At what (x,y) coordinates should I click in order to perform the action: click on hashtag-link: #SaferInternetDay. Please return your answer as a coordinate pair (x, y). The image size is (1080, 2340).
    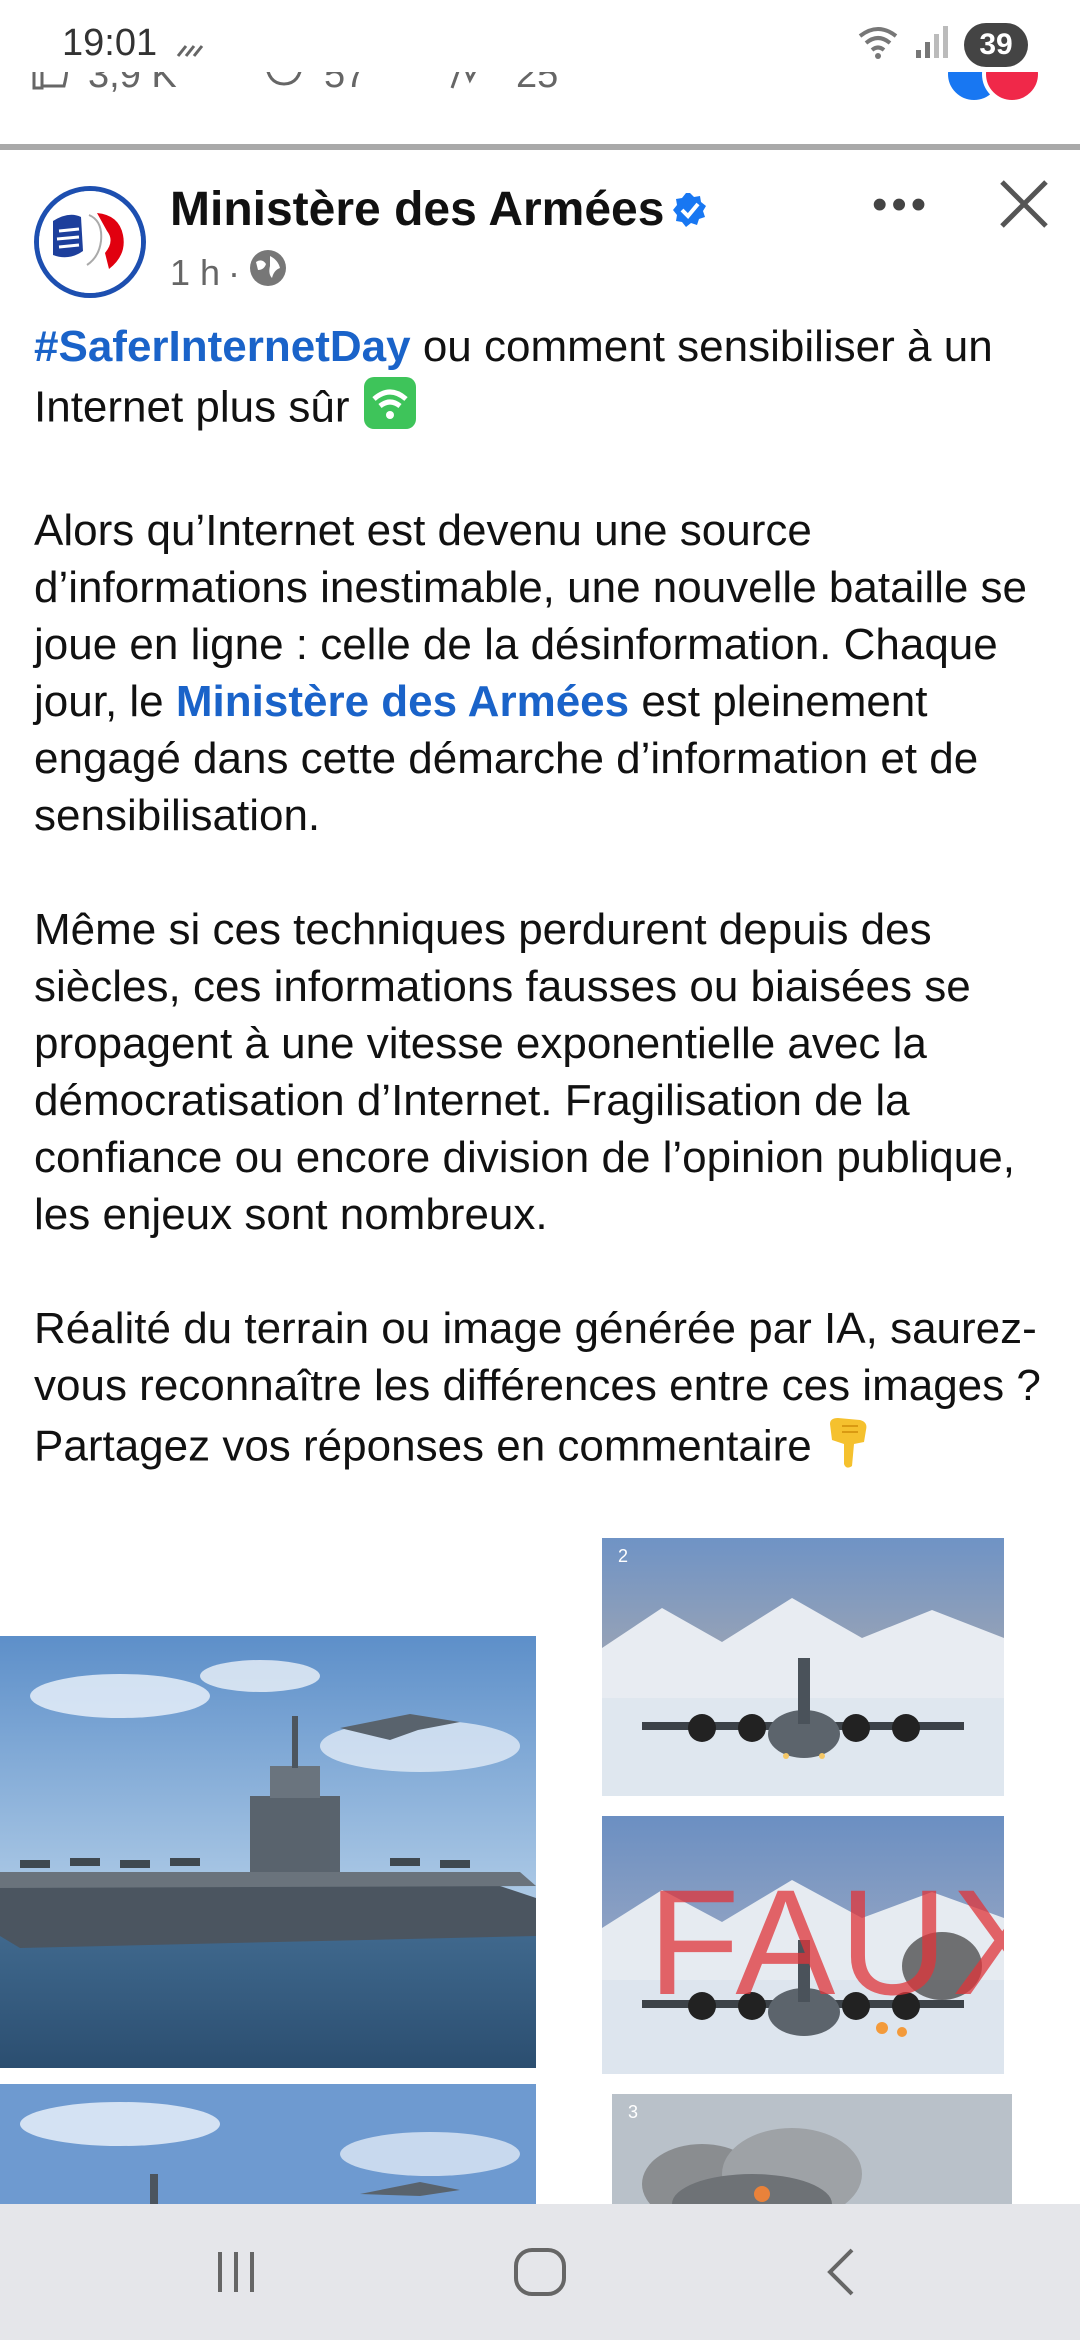
    Looking at the image, I should click on (222, 346).